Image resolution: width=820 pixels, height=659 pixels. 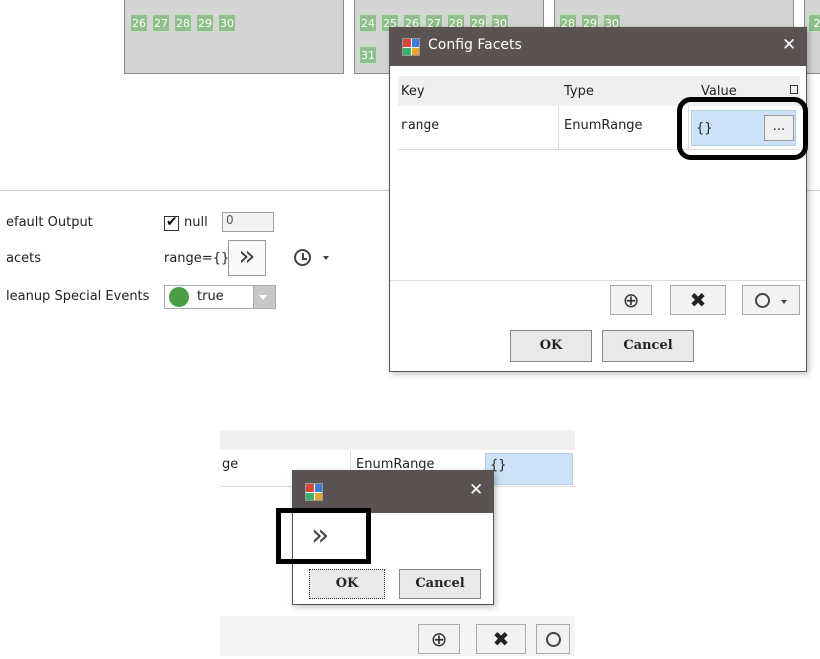 What do you see at coordinates (161, 23) in the screenshot?
I see `calendar-day: 27` at bounding box center [161, 23].